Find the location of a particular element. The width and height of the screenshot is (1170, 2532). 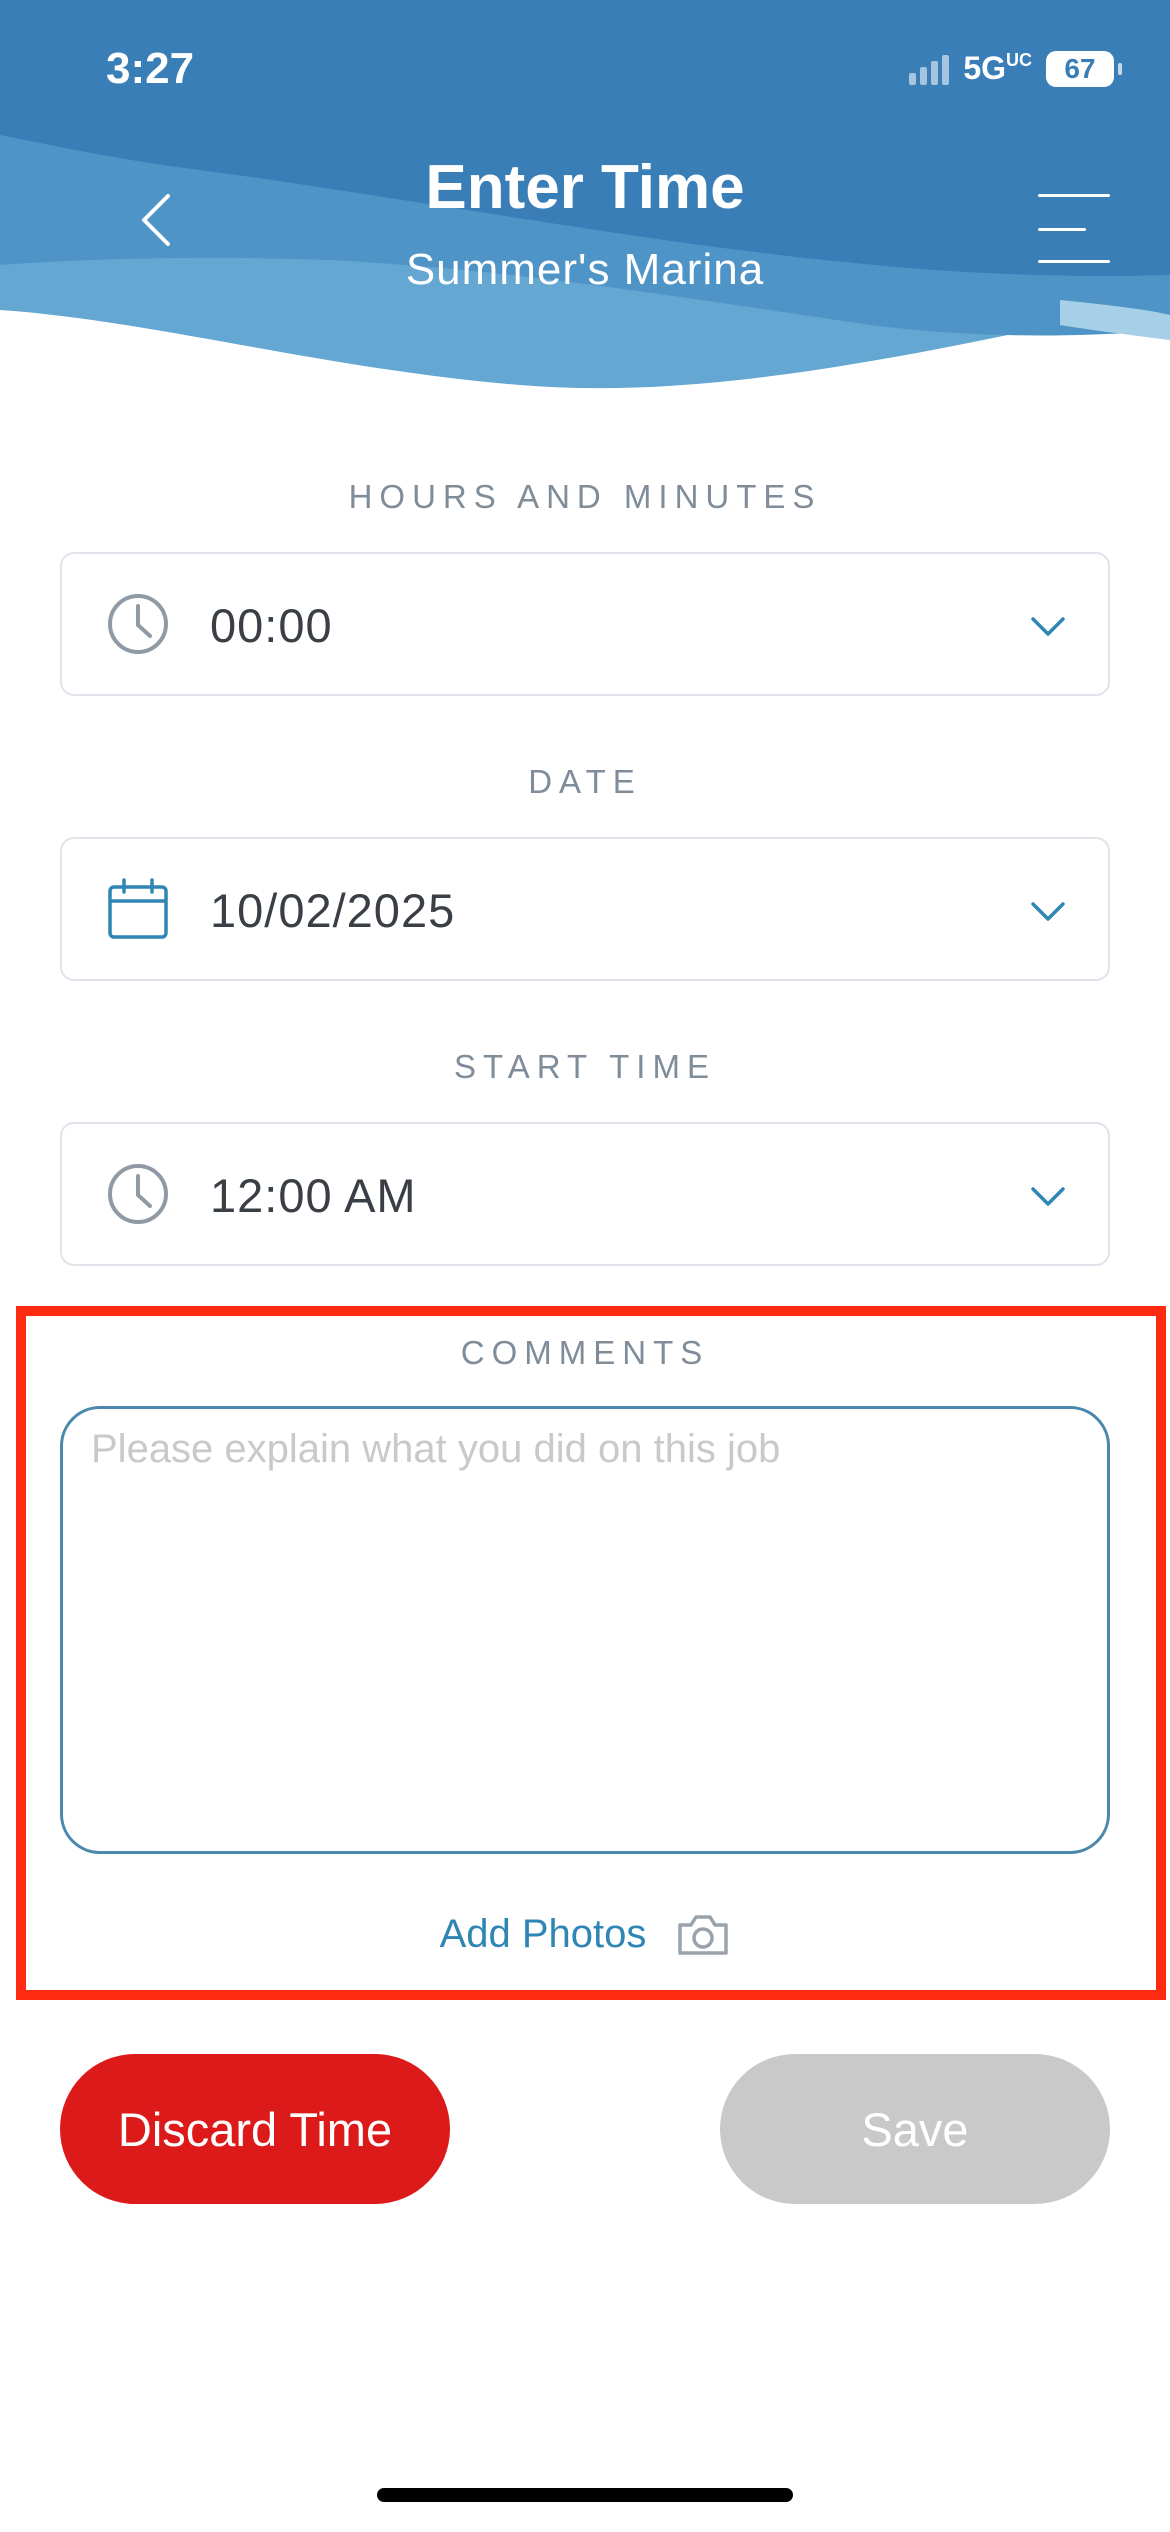

date-select: 10/02/2025 is located at coordinates (585, 909).